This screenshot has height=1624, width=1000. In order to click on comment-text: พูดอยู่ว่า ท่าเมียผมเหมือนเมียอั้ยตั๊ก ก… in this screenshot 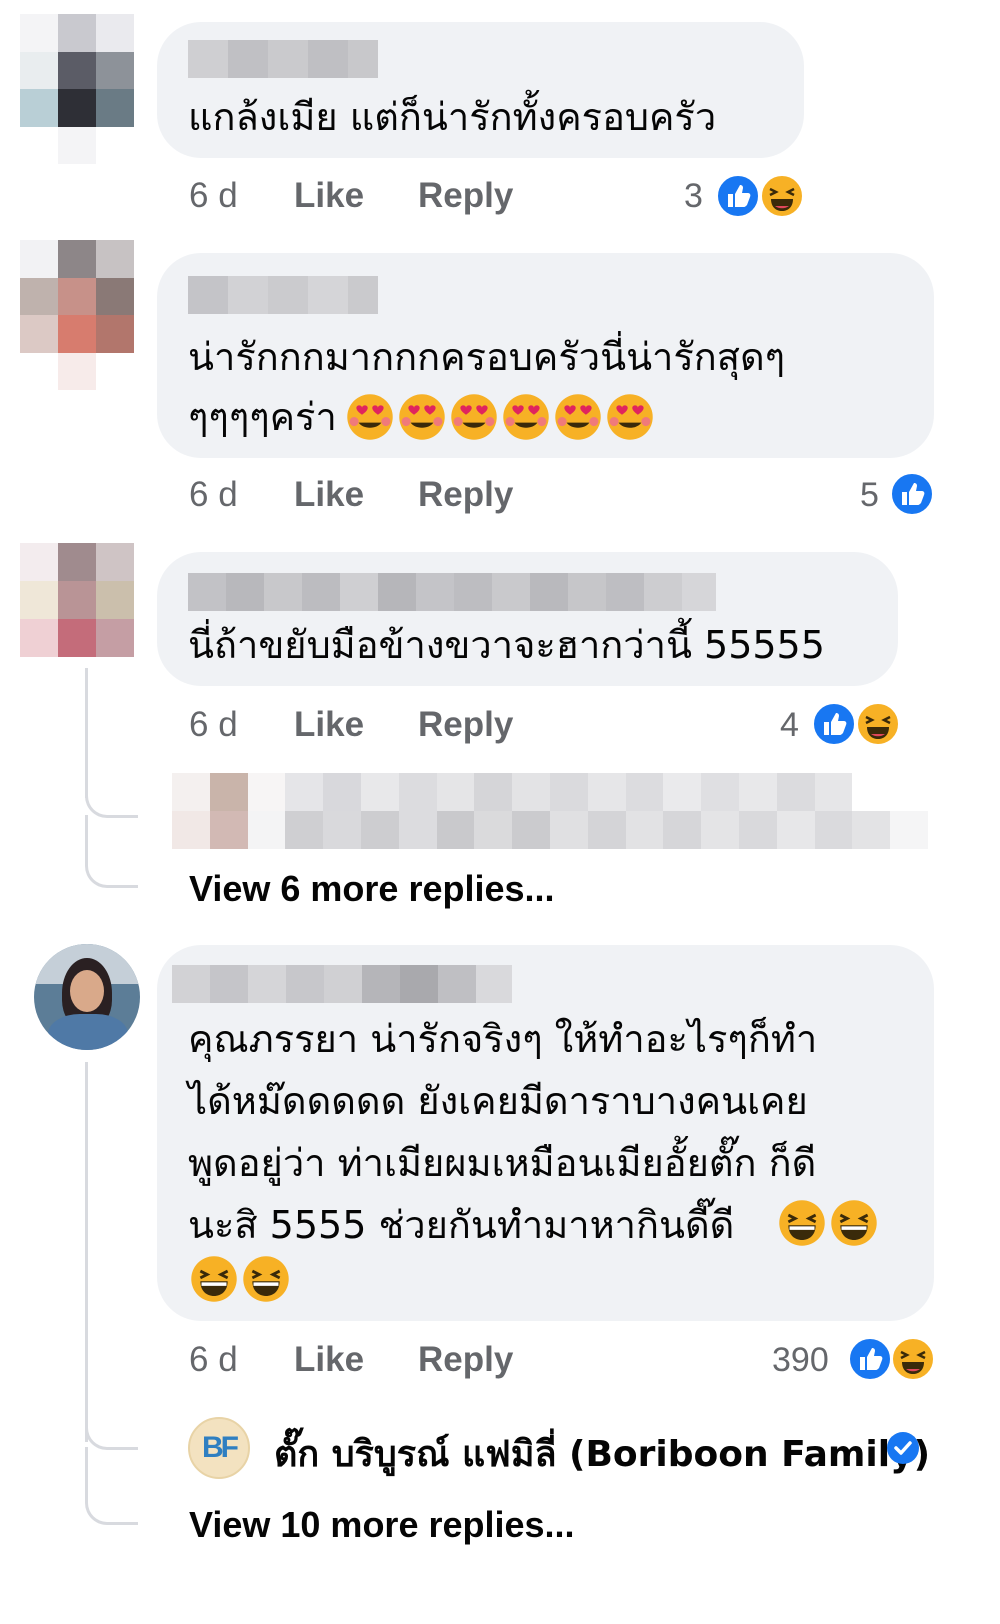, I will do `click(502, 1163)`.